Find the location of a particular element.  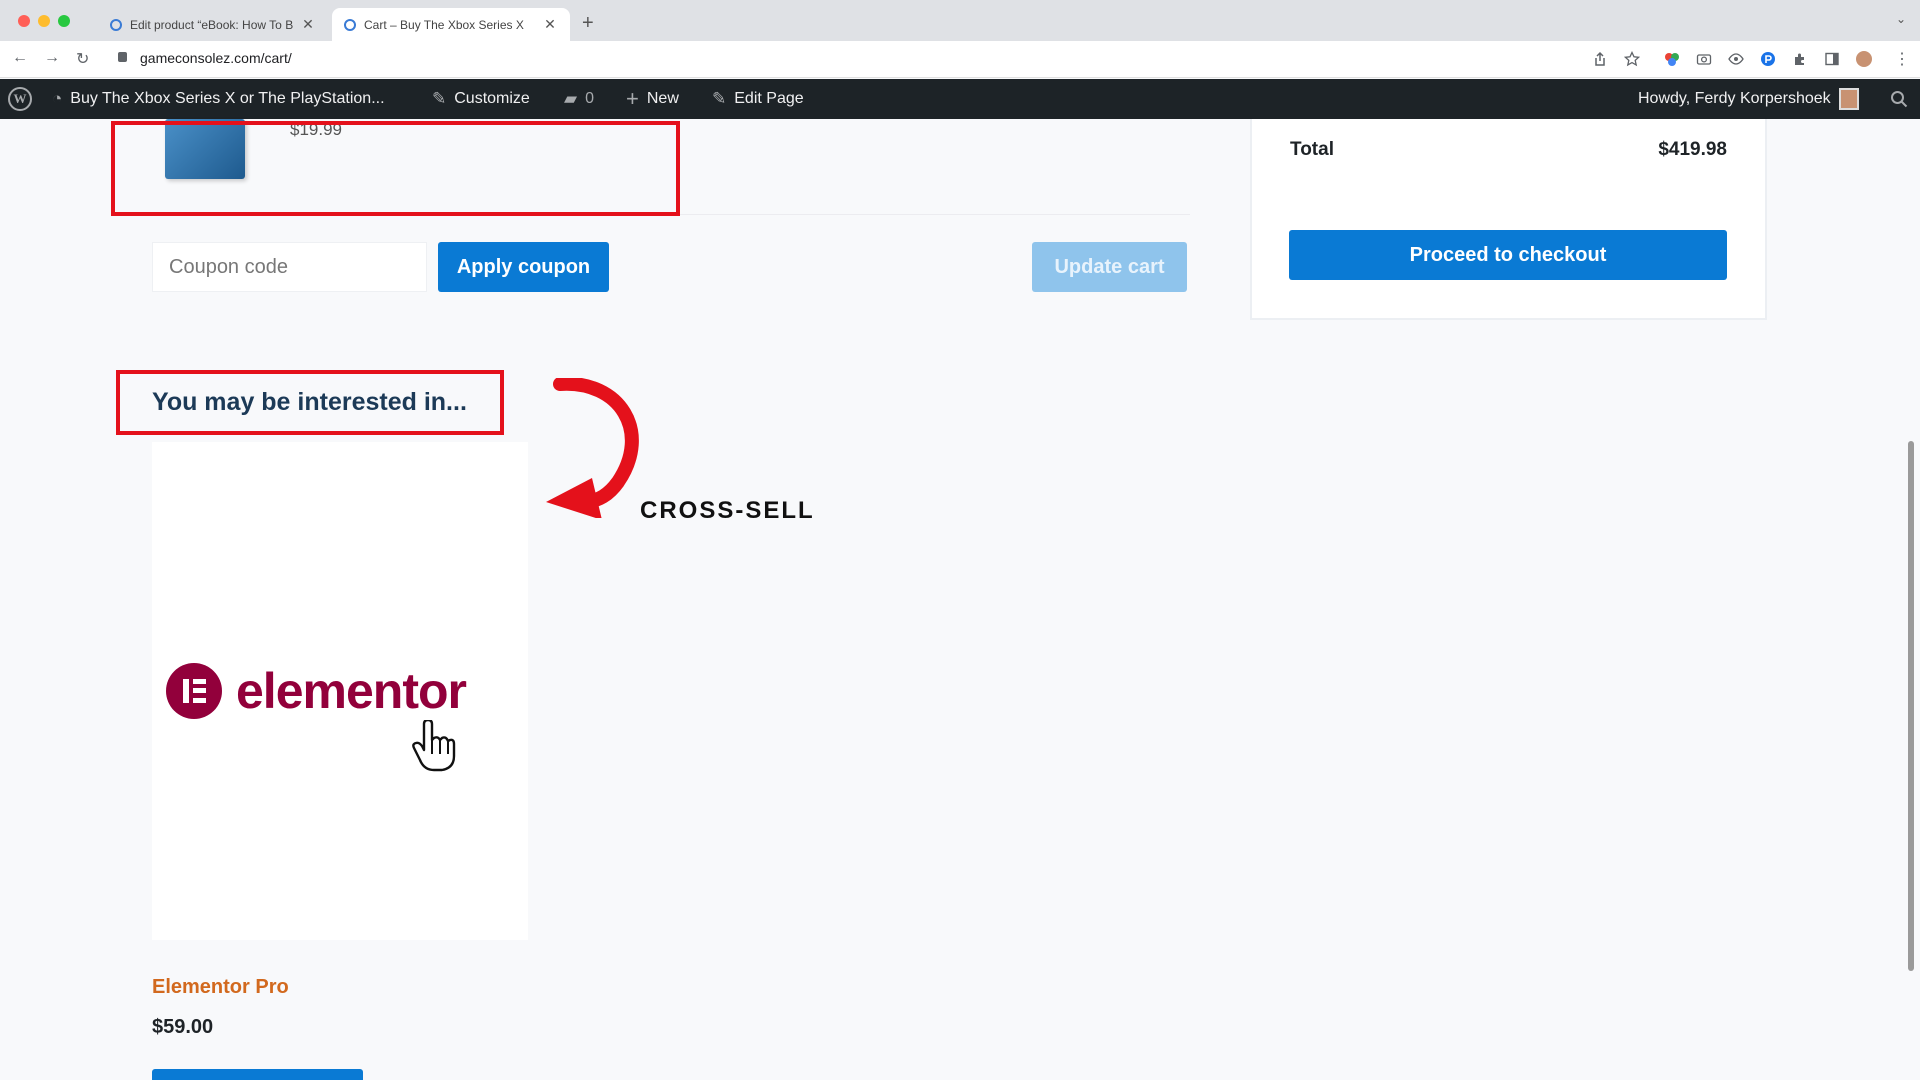

maximize-window-button is located at coordinates (64, 21).